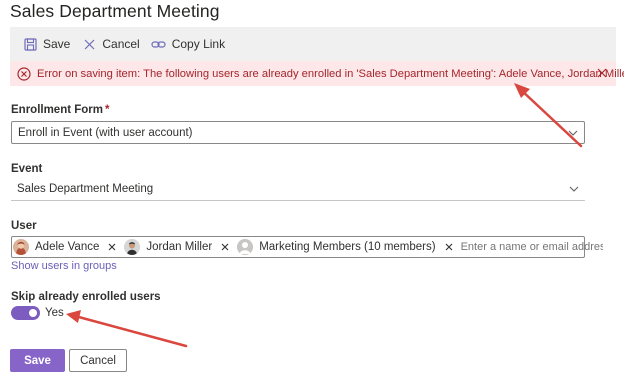 The width and height of the screenshot is (624, 388). I want to click on skip-enrolled-toggle-row: Yes, so click(37, 313).